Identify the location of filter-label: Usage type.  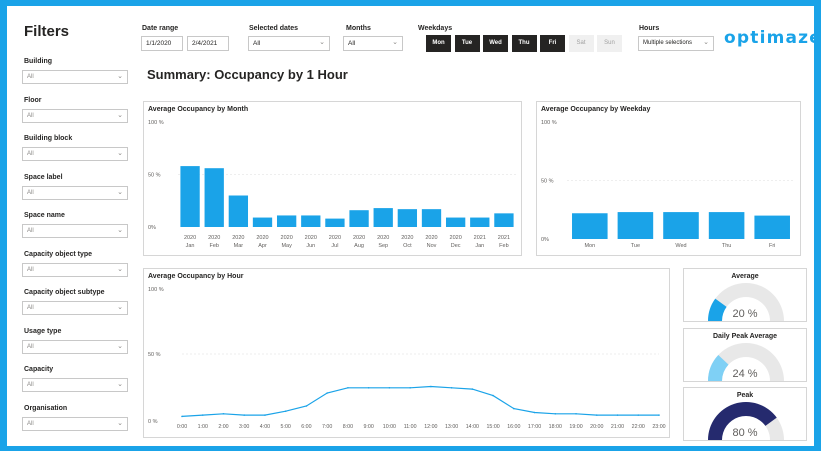
(43, 331).